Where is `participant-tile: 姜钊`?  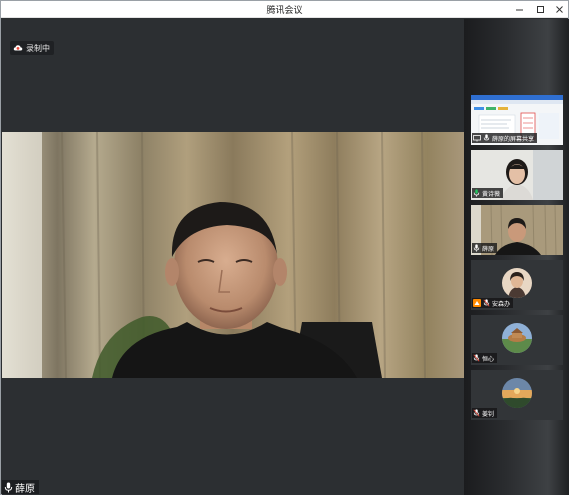
participant-tile: 姜钊 is located at coordinates (517, 395).